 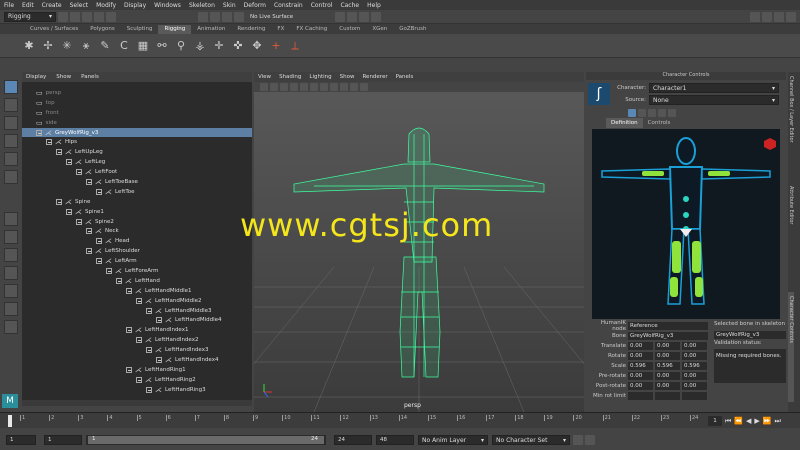 I want to click on joint-tool-icon: ✱, so click(x=29, y=46).